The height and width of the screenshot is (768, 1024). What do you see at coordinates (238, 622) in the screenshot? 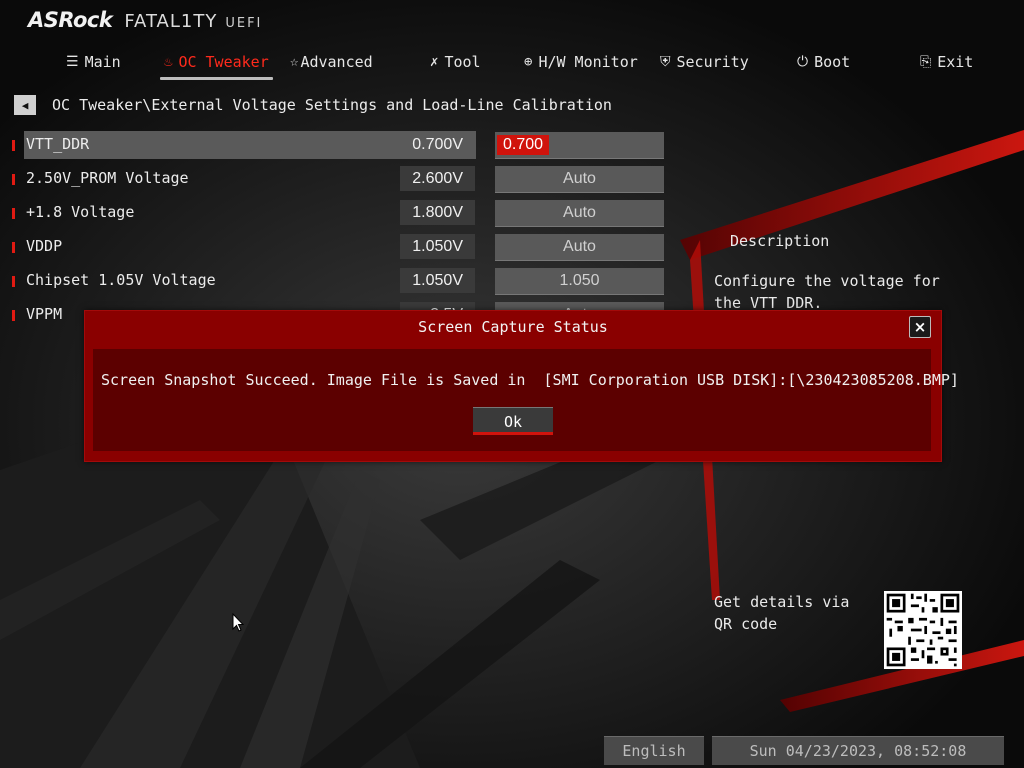
I see `mouse-pointer-icon` at bounding box center [238, 622].